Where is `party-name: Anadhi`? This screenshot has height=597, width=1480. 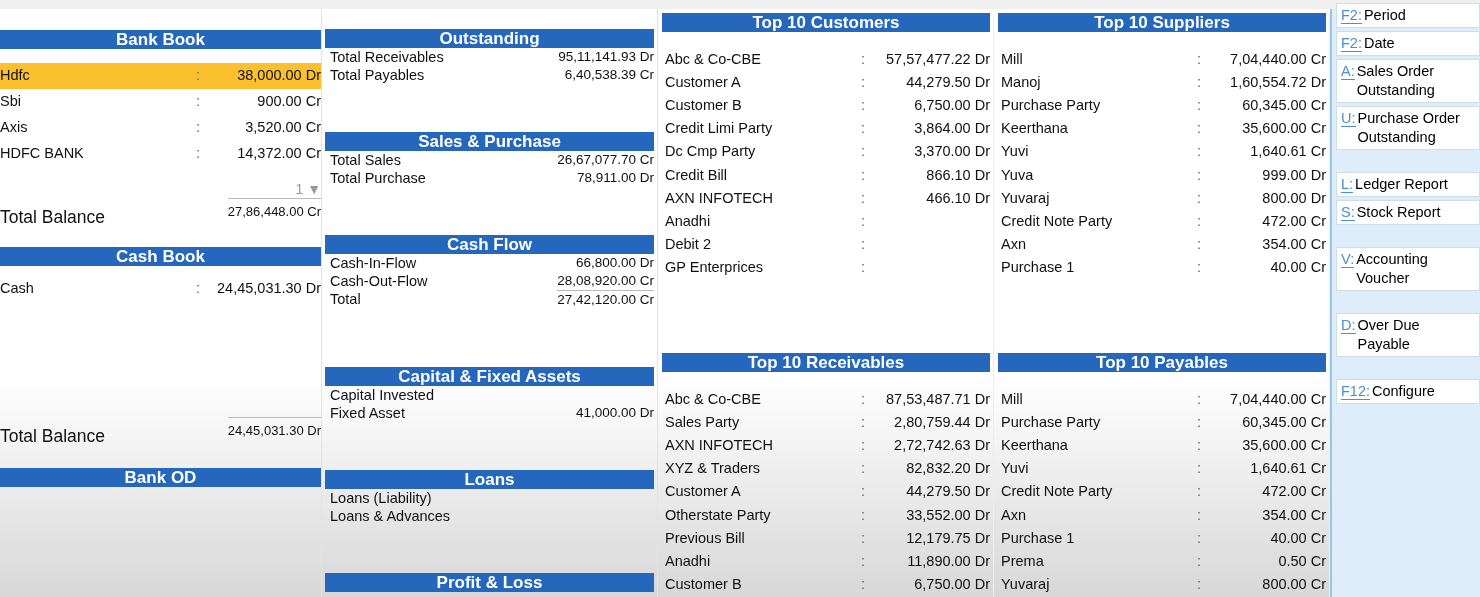 party-name: Anadhi is located at coordinates (688, 222).